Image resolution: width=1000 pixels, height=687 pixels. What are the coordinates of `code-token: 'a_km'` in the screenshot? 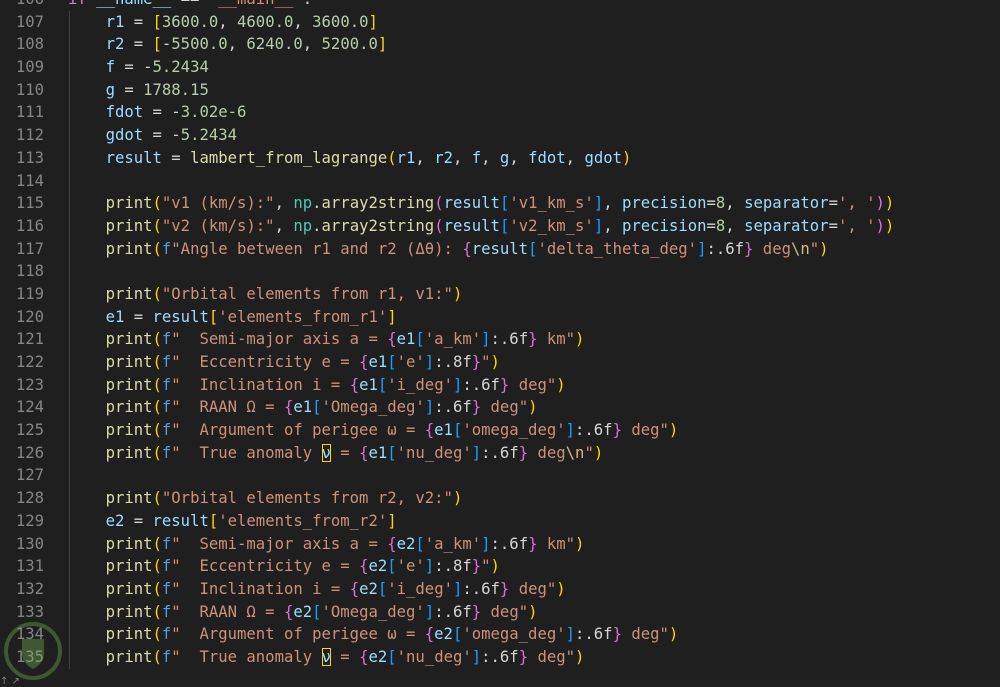 It's located at (453, 339).